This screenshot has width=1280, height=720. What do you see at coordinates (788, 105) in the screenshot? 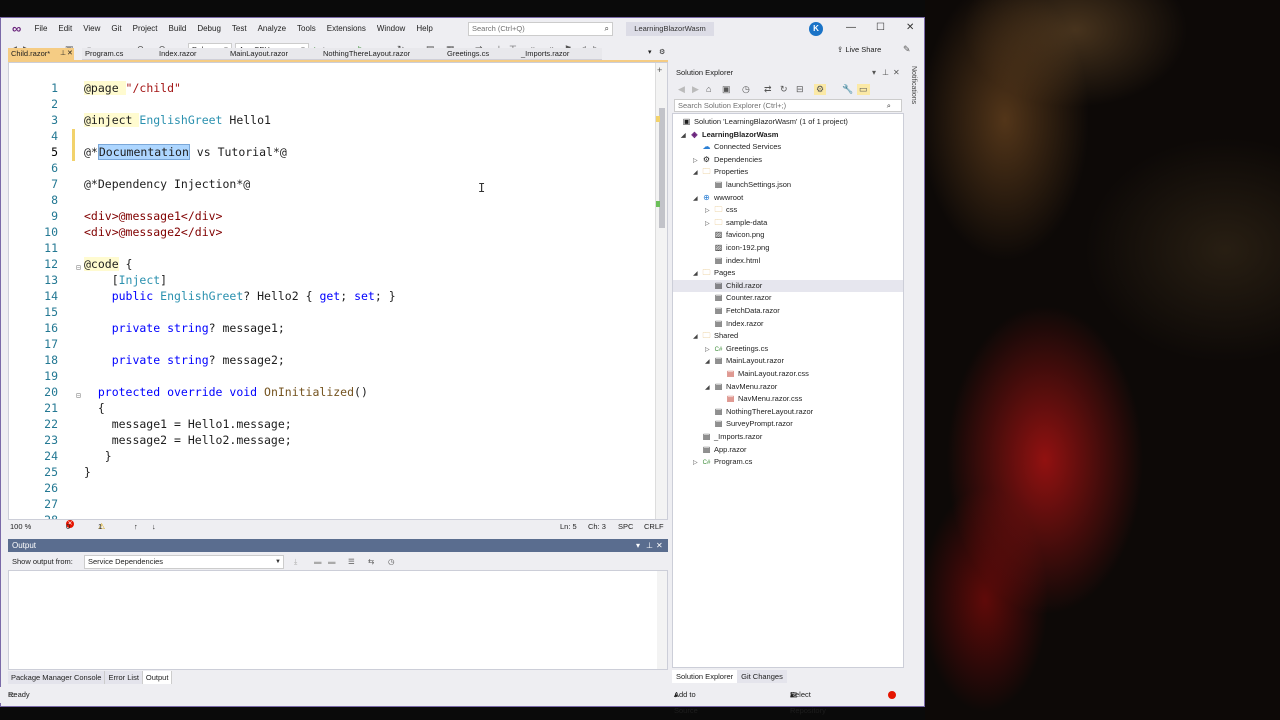
I see `solution-search-input: Search Solution Explorer (Ctrl+;) ⌕` at bounding box center [788, 105].